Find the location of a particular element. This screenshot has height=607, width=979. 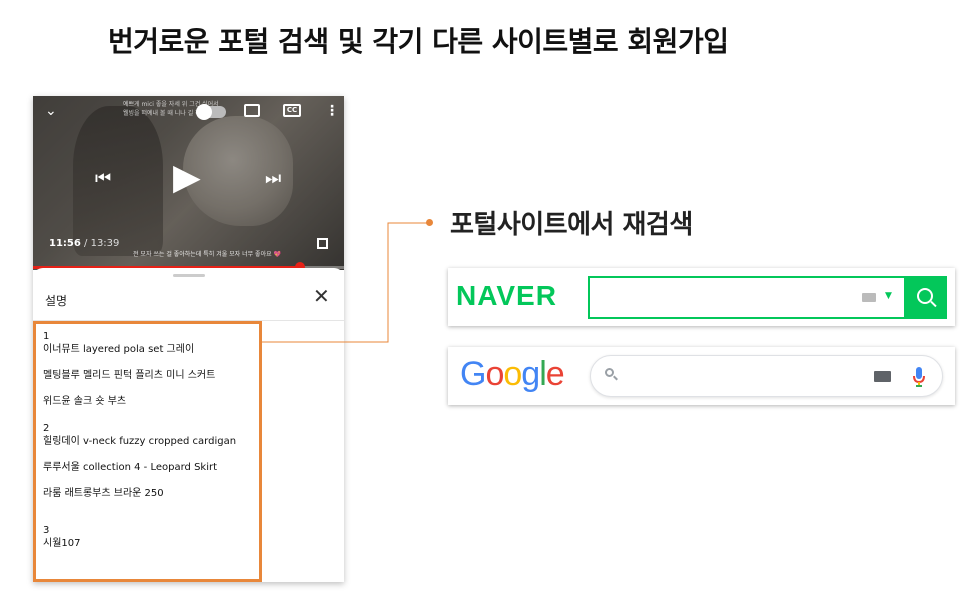

autoplay-toggle-icon is located at coordinates (211, 112).